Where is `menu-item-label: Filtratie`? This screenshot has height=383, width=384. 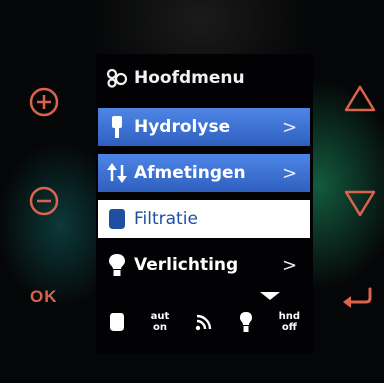
menu-item-label: Filtratie is located at coordinates (166, 219).